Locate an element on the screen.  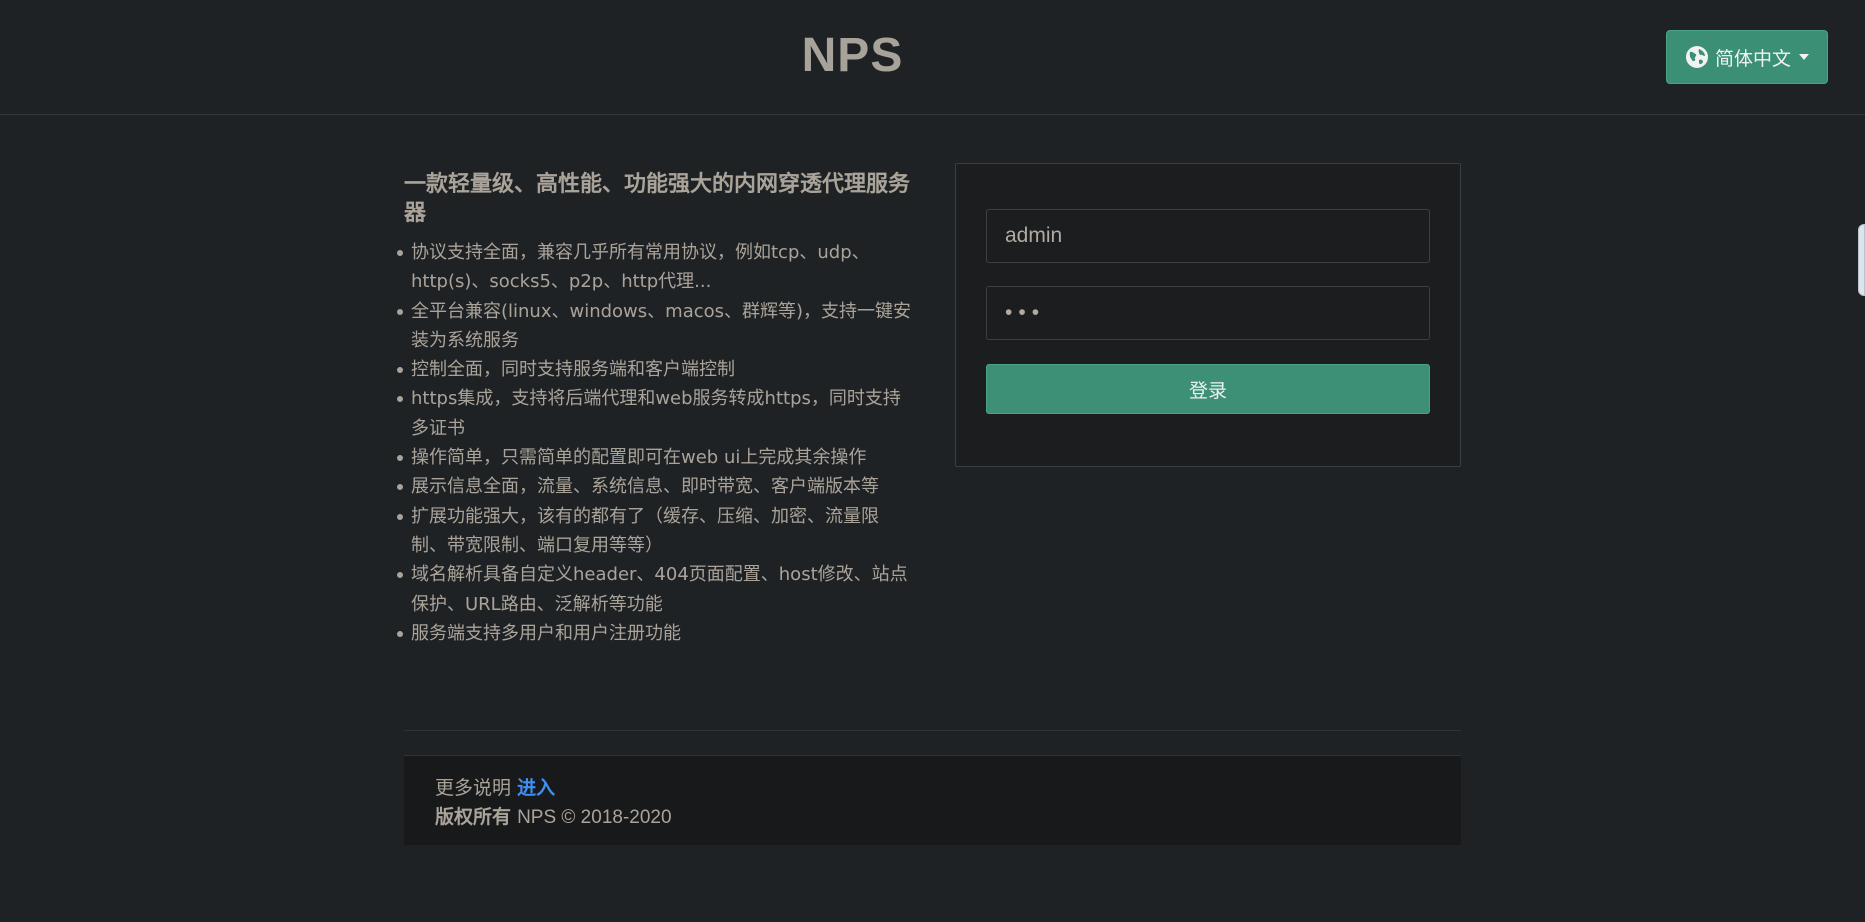
language-label: 简体中文 is located at coordinates (1752, 58).